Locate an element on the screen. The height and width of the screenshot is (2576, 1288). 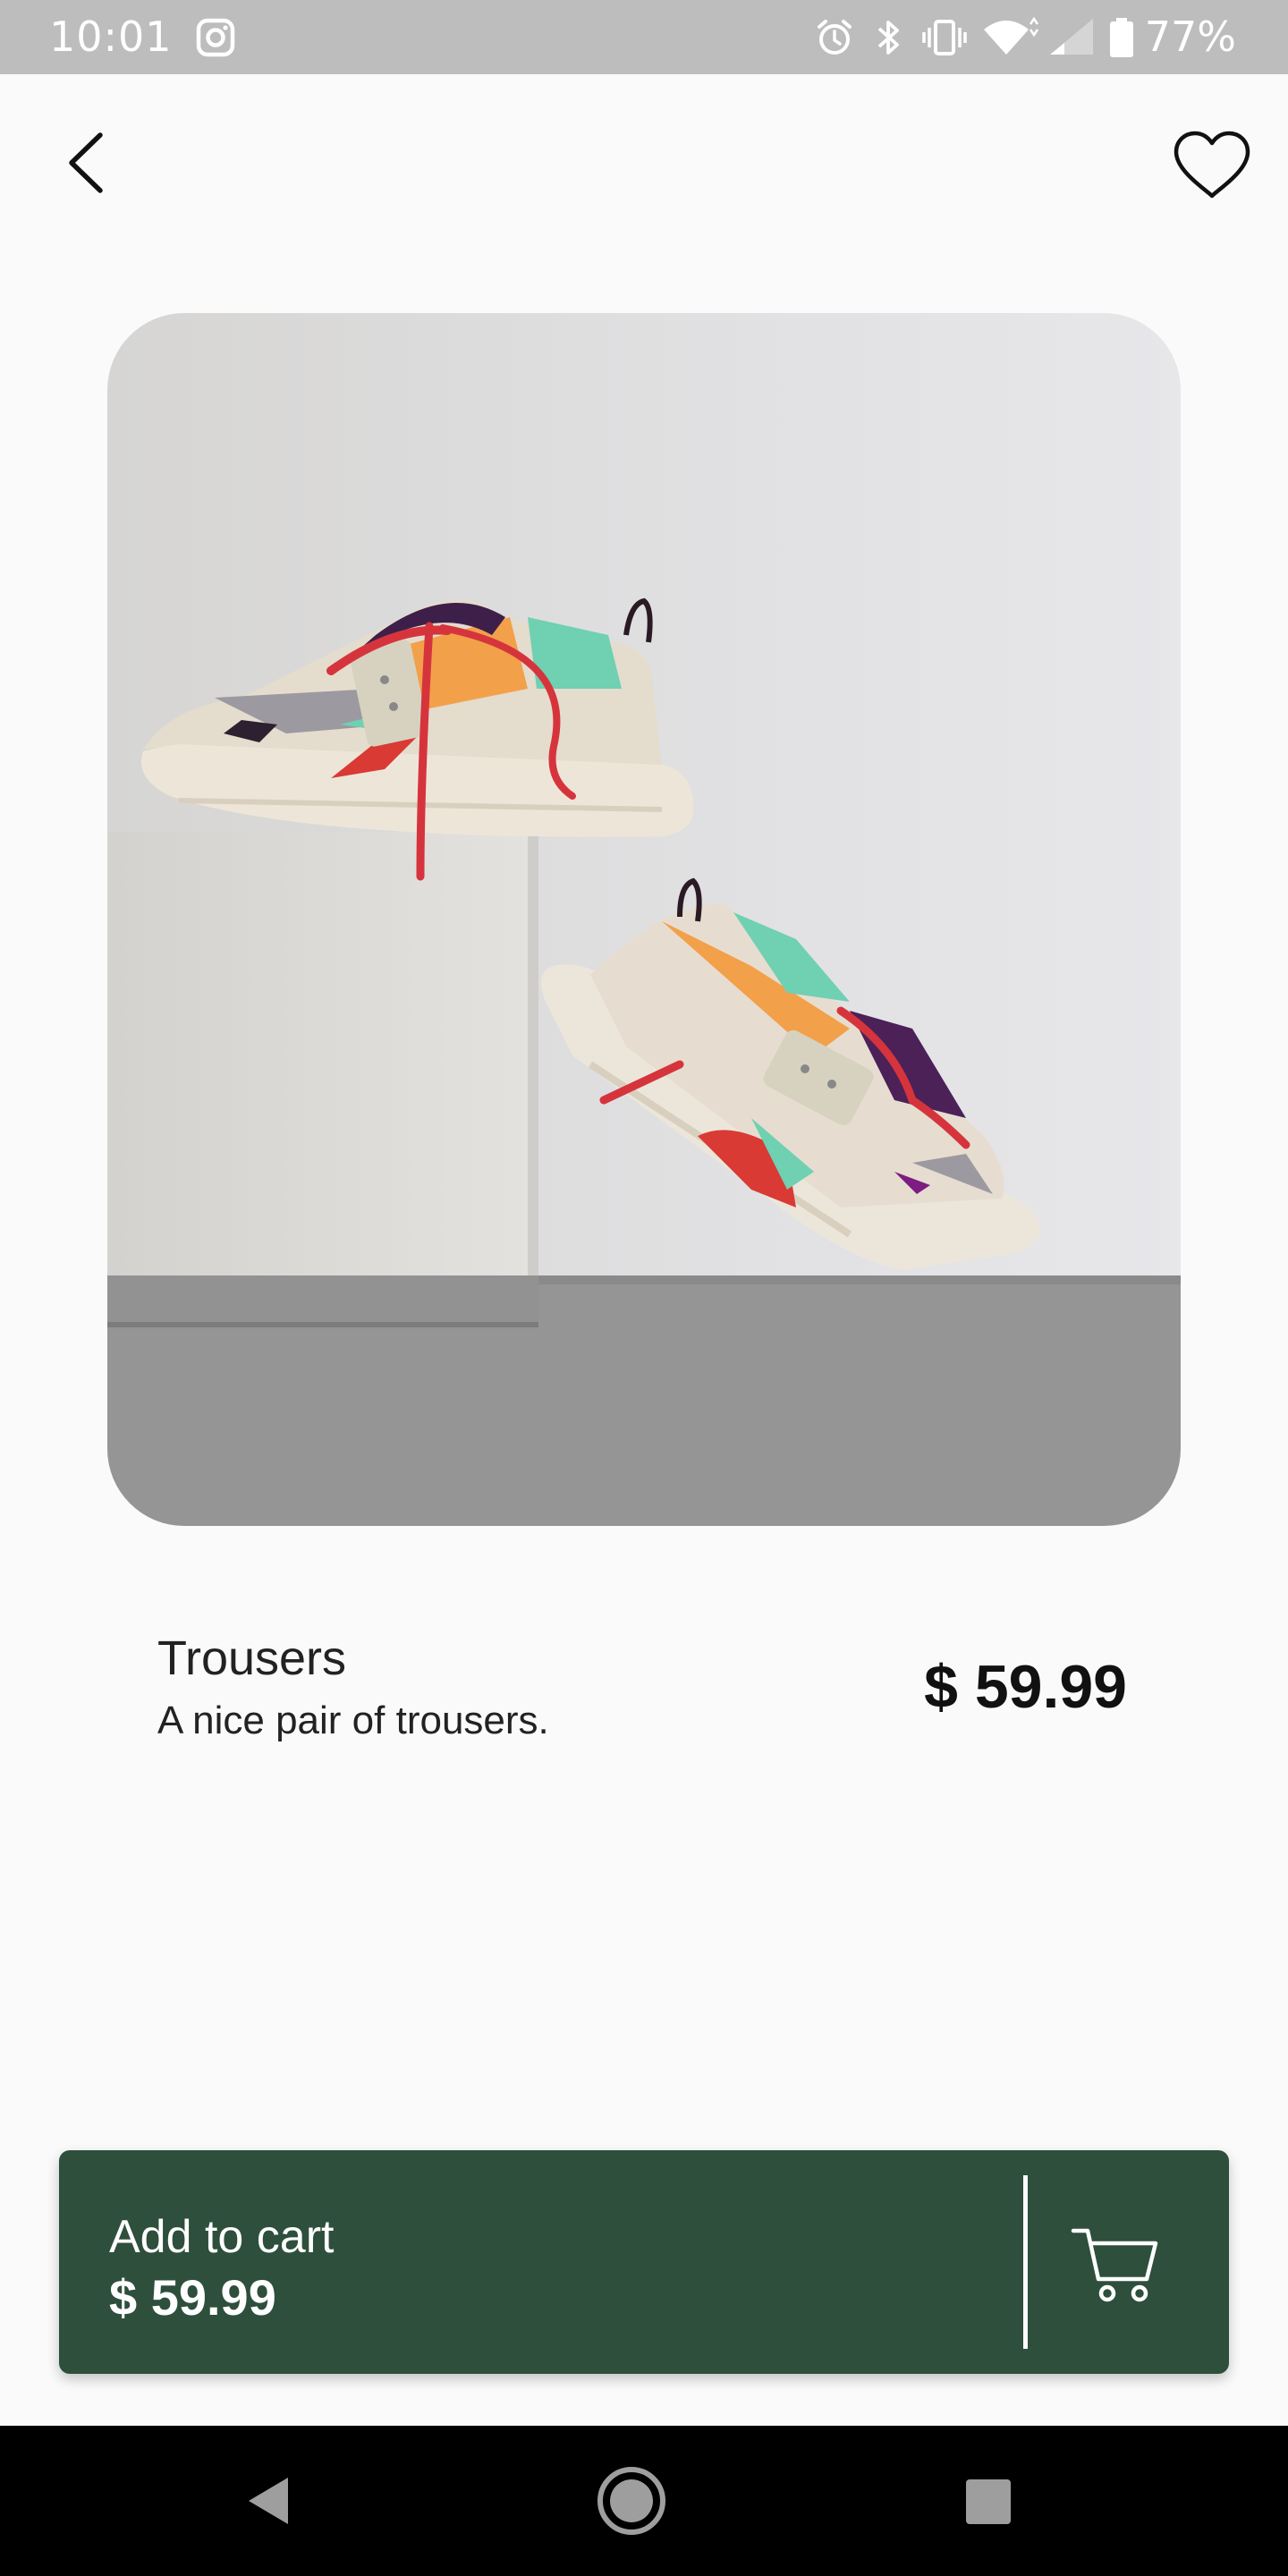
cart-divider is located at coordinates (1025, 2262).